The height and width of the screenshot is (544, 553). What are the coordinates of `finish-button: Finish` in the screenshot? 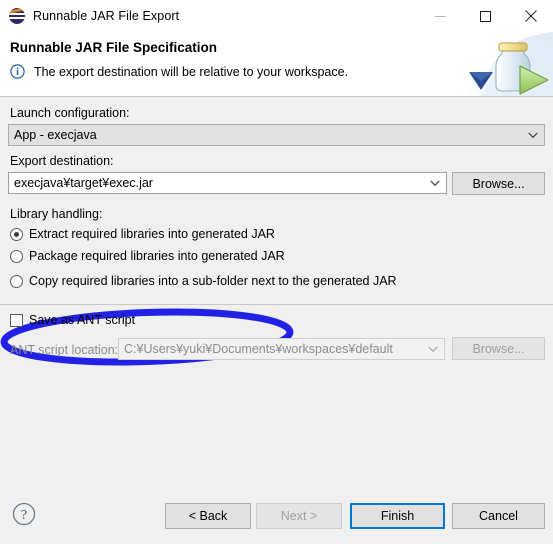 It's located at (397, 516).